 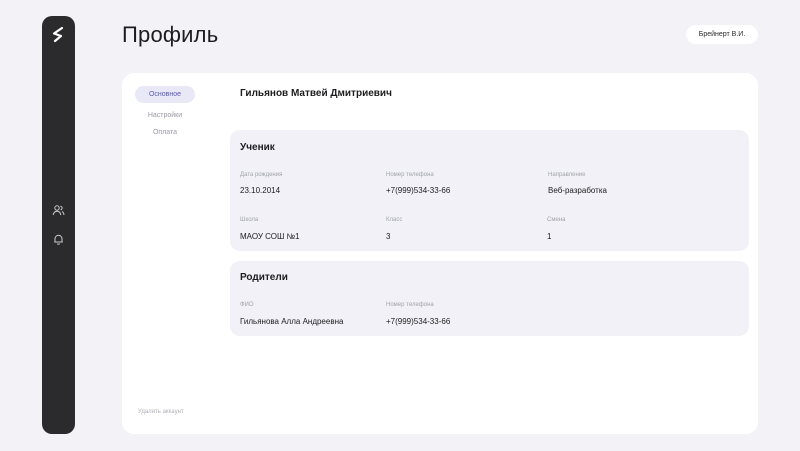 I want to click on phone-label: Номер телефона, so click(x=410, y=175).